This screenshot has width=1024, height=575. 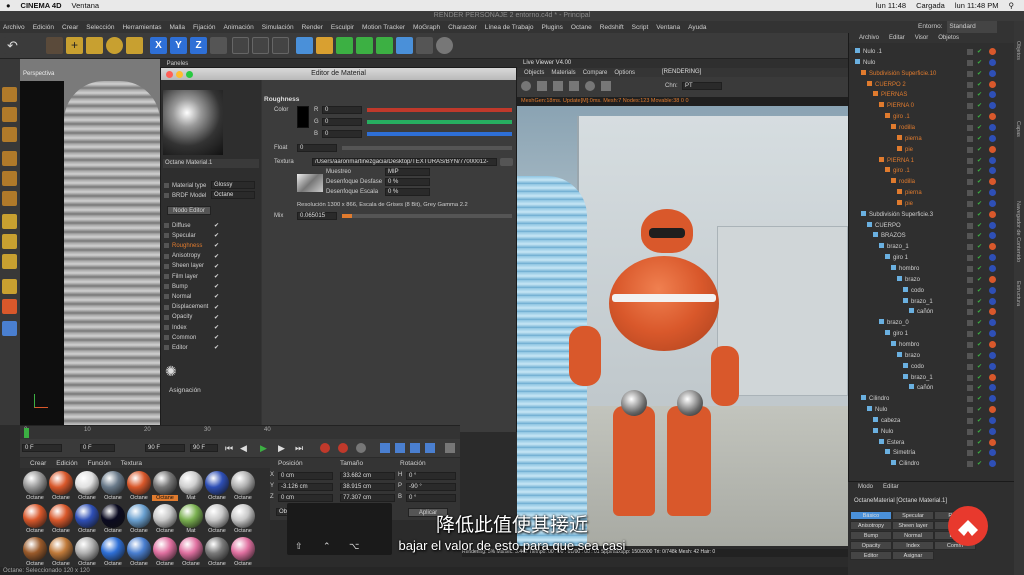 I want to click on solo-icon, so click(x=9, y=306).